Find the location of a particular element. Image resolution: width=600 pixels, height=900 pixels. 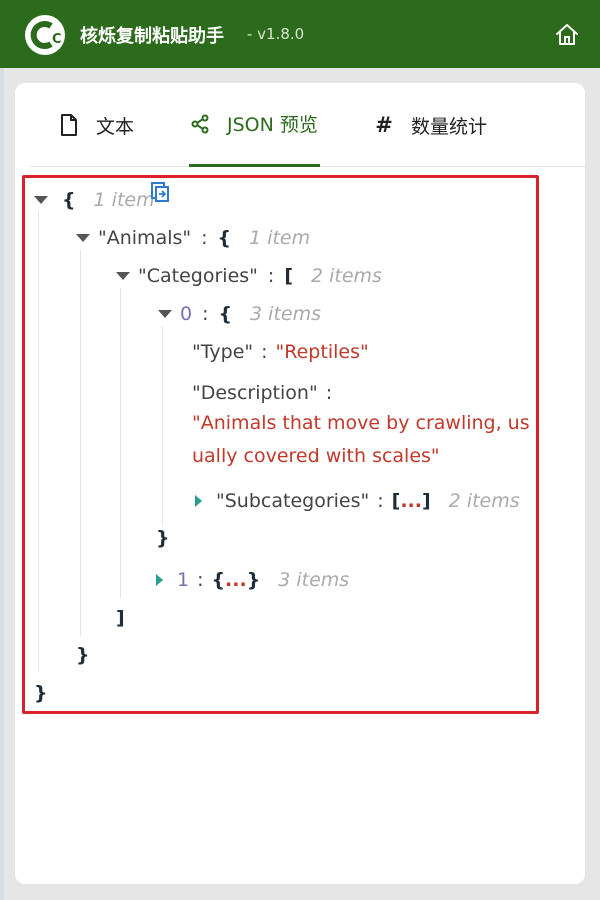

tab-stats: # 数量统计 is located at coordinates (430, 125).